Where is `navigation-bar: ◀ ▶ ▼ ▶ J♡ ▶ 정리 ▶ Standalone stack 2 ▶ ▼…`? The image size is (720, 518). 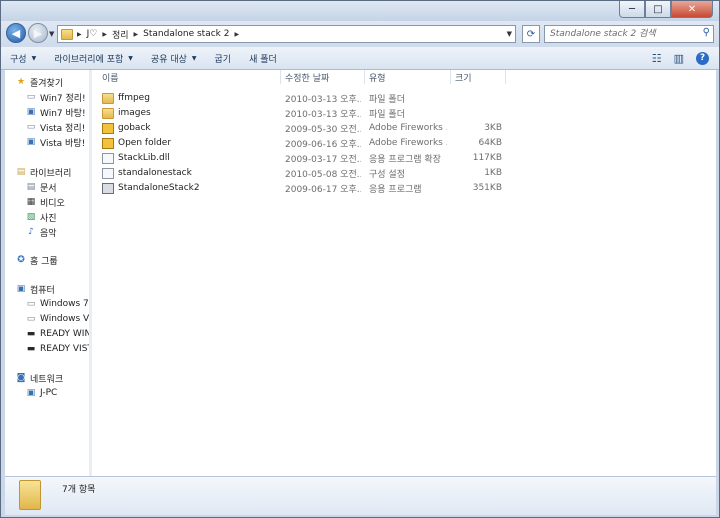 navigation-bar: ◀ ▶ ▼ ▶ J♡ ▶ 정리 ▶ Standalone stack 2 ▶ ▼… is located at coordinates (360, 34).